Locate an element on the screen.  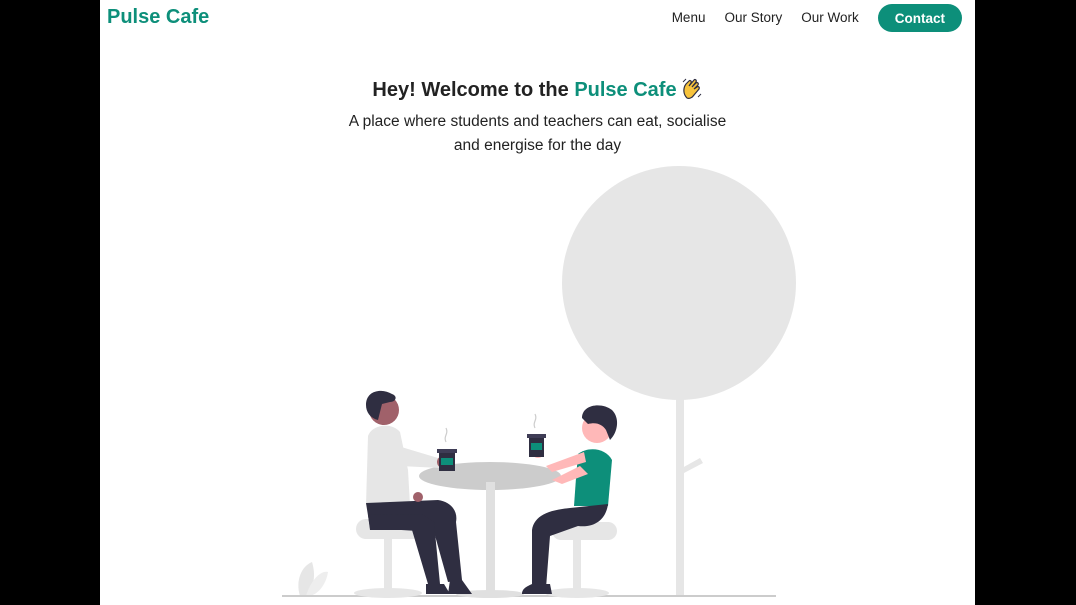
brand-logo: Pulse Cafe is located at coordinates (158, 17).